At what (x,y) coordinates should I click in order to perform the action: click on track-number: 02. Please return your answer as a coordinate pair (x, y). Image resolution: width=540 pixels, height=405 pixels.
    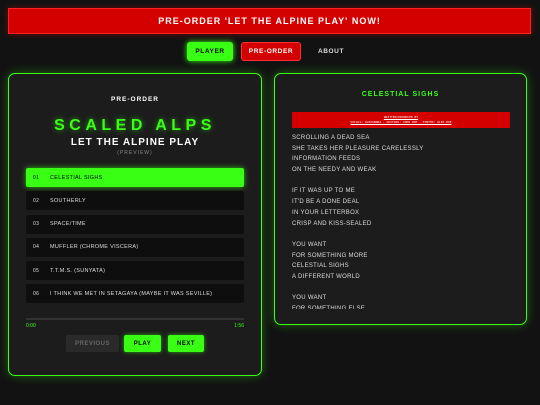
    Looking at the image, I should click on (36, 200).